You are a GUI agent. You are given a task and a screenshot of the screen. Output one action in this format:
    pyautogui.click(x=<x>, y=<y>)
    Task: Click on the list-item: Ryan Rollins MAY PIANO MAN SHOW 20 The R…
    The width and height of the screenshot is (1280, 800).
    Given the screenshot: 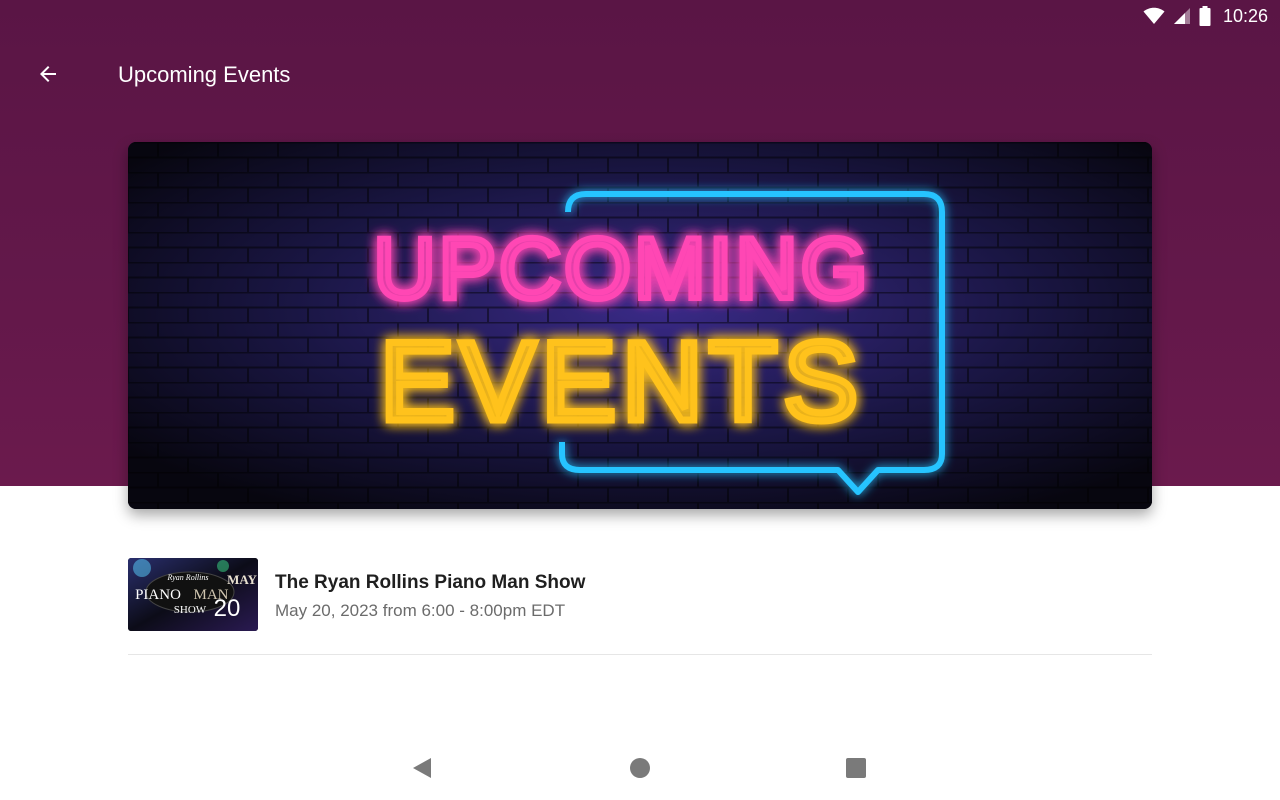 What is the action you would take?
    pyautogui.click(x=640, y=600)
    